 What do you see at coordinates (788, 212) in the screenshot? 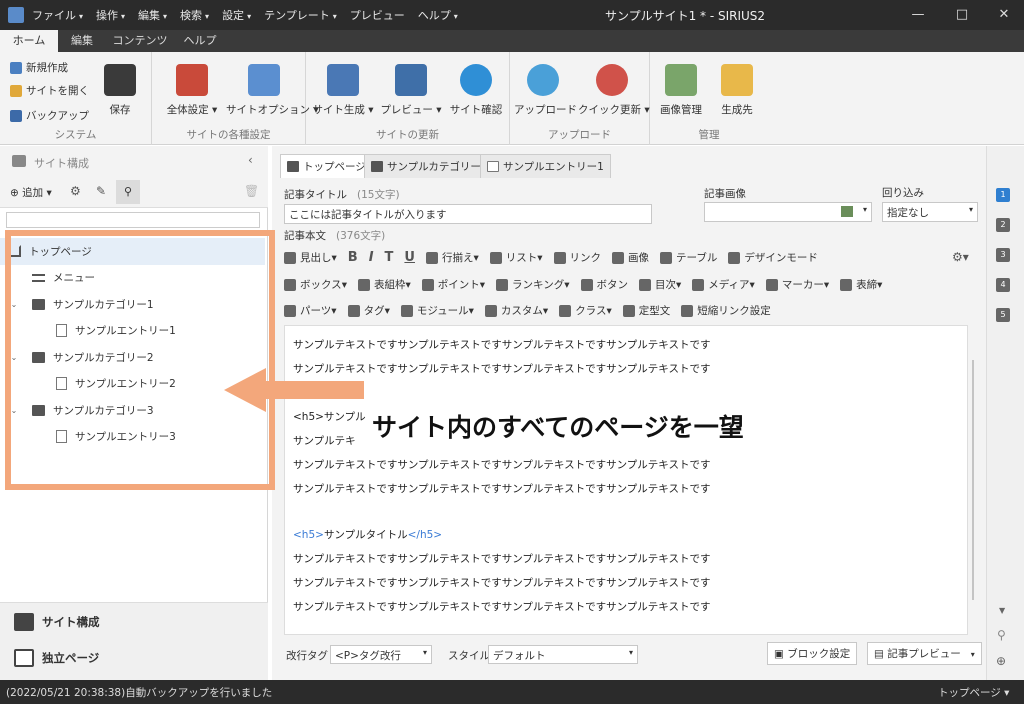
I see `article-image-select: ▾` at bounding box center [788, 212].